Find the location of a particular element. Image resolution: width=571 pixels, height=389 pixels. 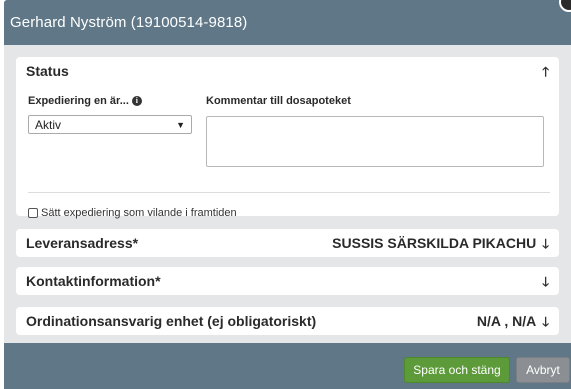

prescribing-unit-value: N/A , N/A is located at coordinates (506, 321).